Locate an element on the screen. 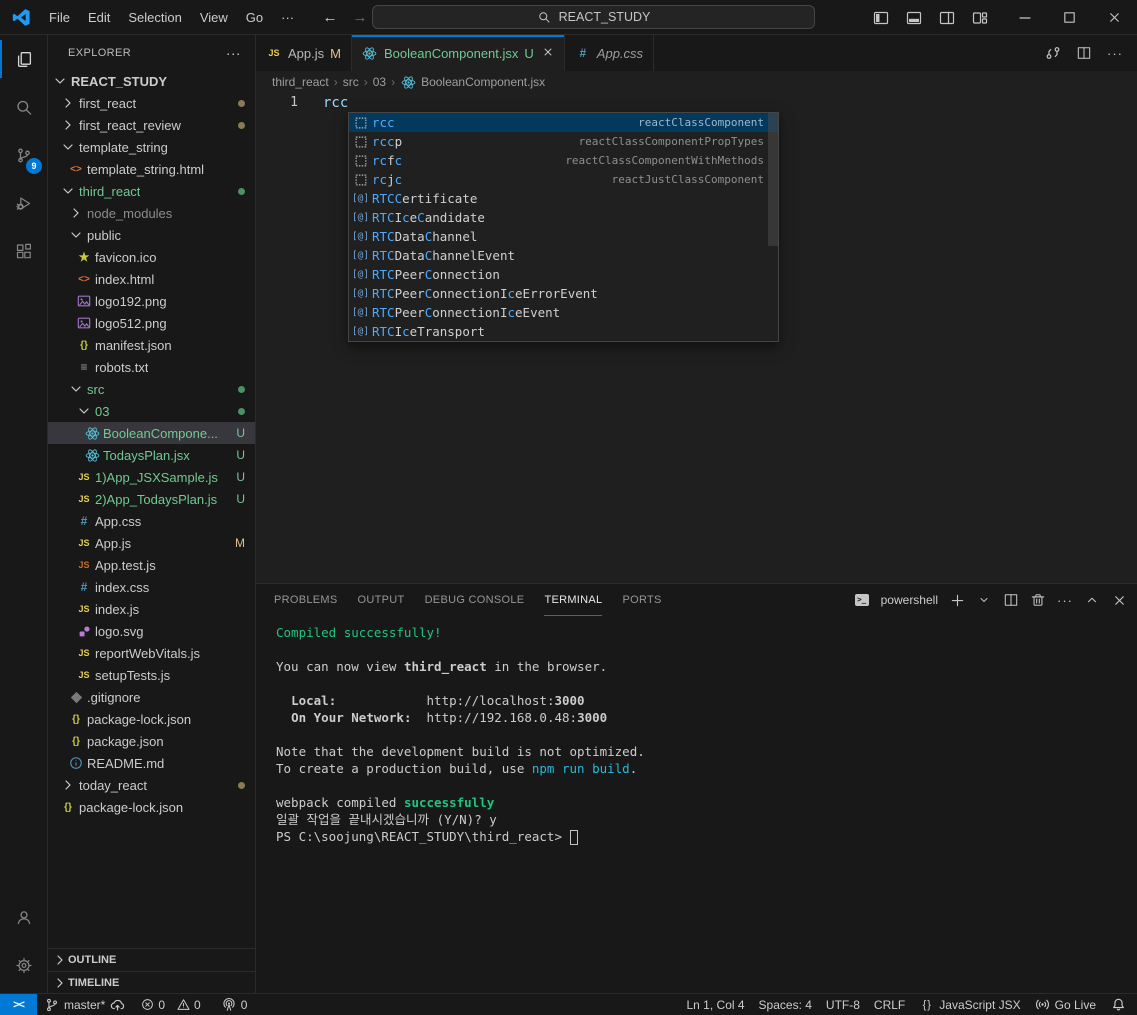  activity-extensions is located at coordinates (23, 251).